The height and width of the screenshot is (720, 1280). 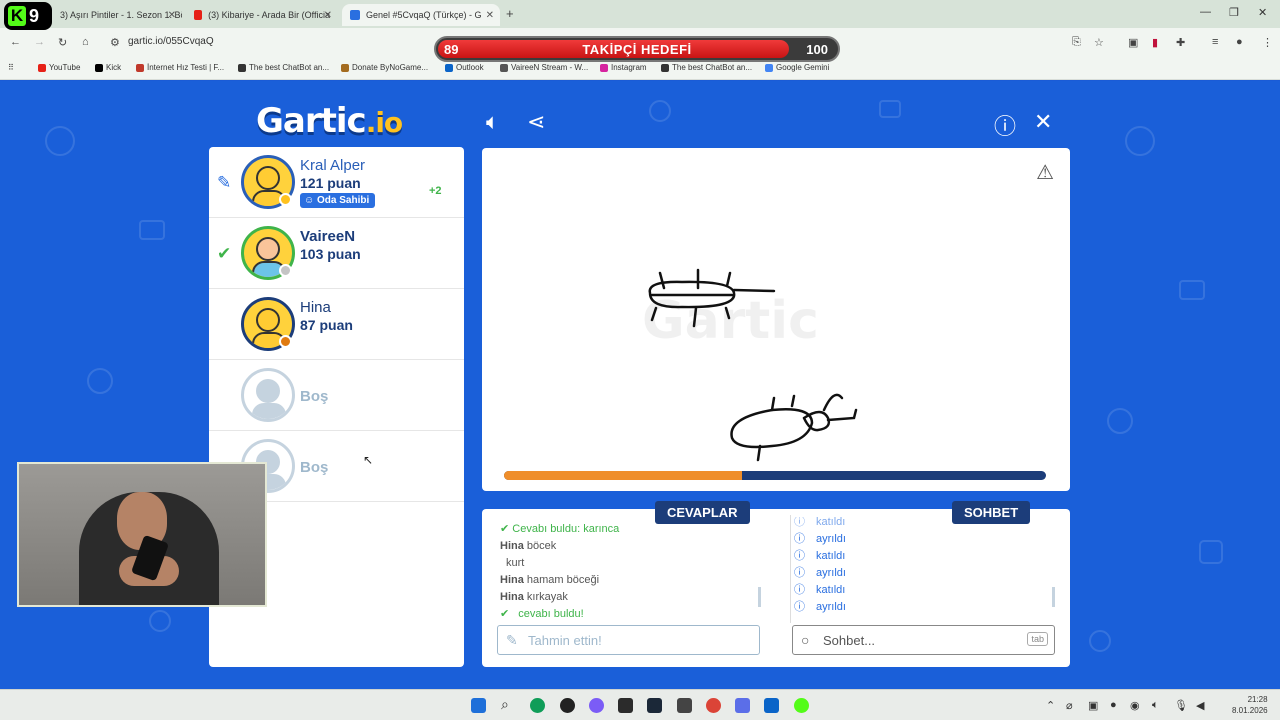 What do you see at coordinates (1181, 705) in the screenshot?
I see `microphone-icon: 🎙︎` at bounding box center [1181, 705].